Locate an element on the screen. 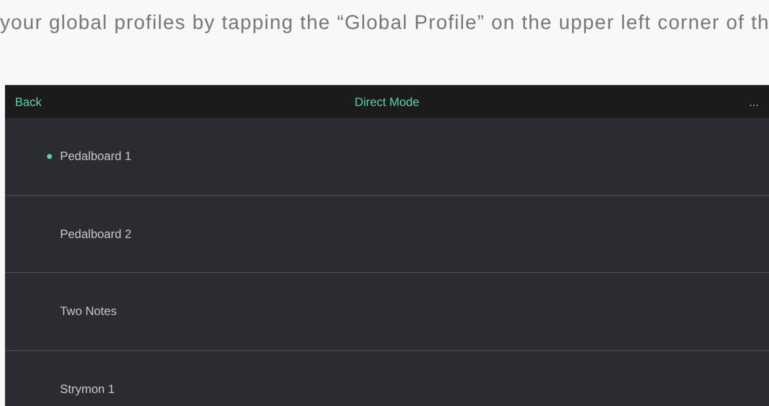  profile-label: Strymon 1 is located at coordinates (87, 389).